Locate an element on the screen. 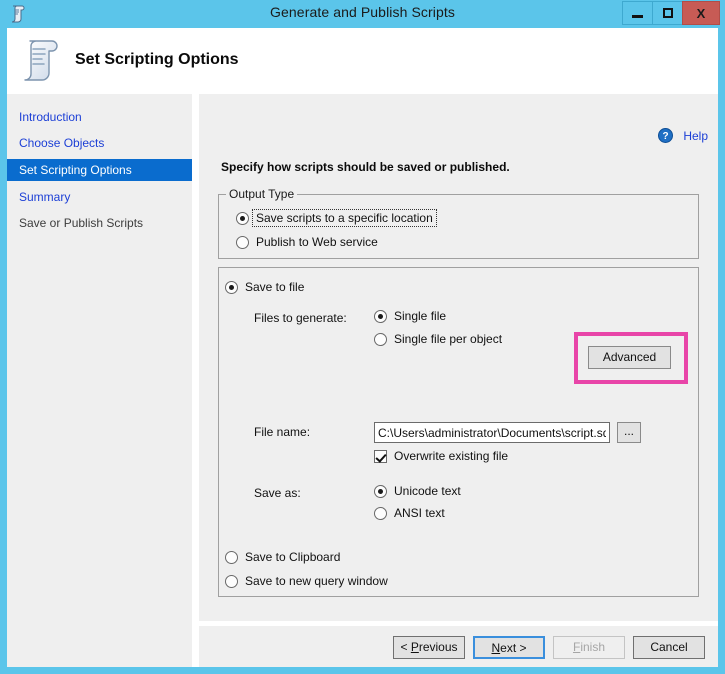 The height and width of the screenshot is (674, 725). cancel-button: Cancel is located at coordinates (669, 647).